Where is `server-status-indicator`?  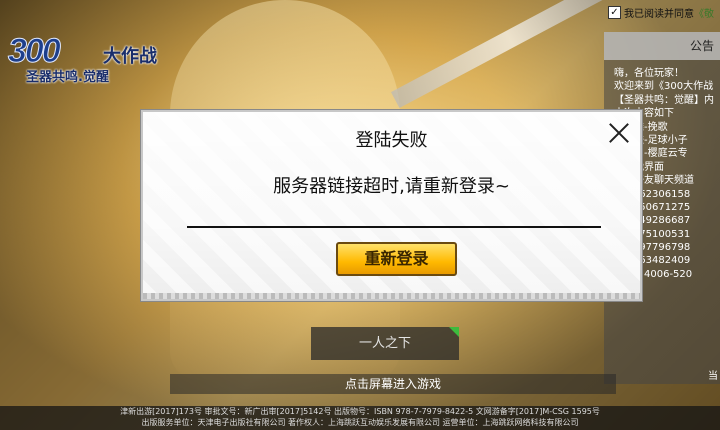
server-status-indicator is located at coordinates (454, 332).